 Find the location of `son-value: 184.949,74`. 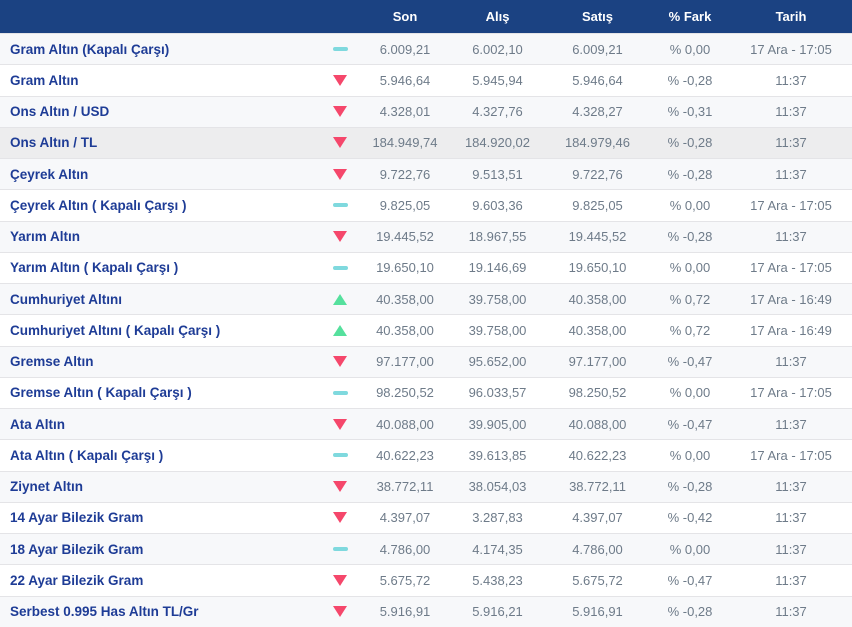

son-value: 184.949,74 is located at coordinates (405, 143).